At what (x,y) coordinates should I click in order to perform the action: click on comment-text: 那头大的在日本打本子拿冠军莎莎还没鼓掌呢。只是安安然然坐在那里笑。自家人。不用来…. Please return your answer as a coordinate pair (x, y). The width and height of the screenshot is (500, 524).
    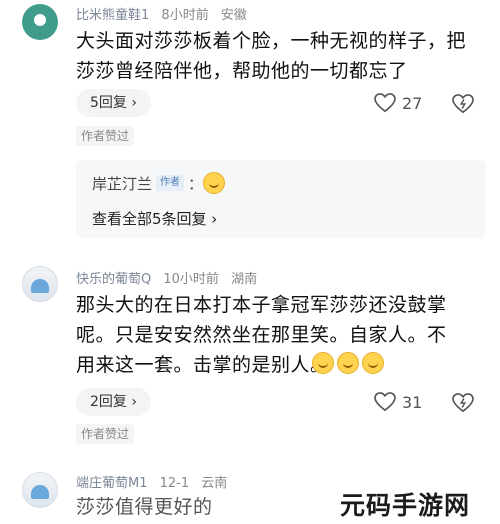
    Looking at the image, I should click on (261, 335).